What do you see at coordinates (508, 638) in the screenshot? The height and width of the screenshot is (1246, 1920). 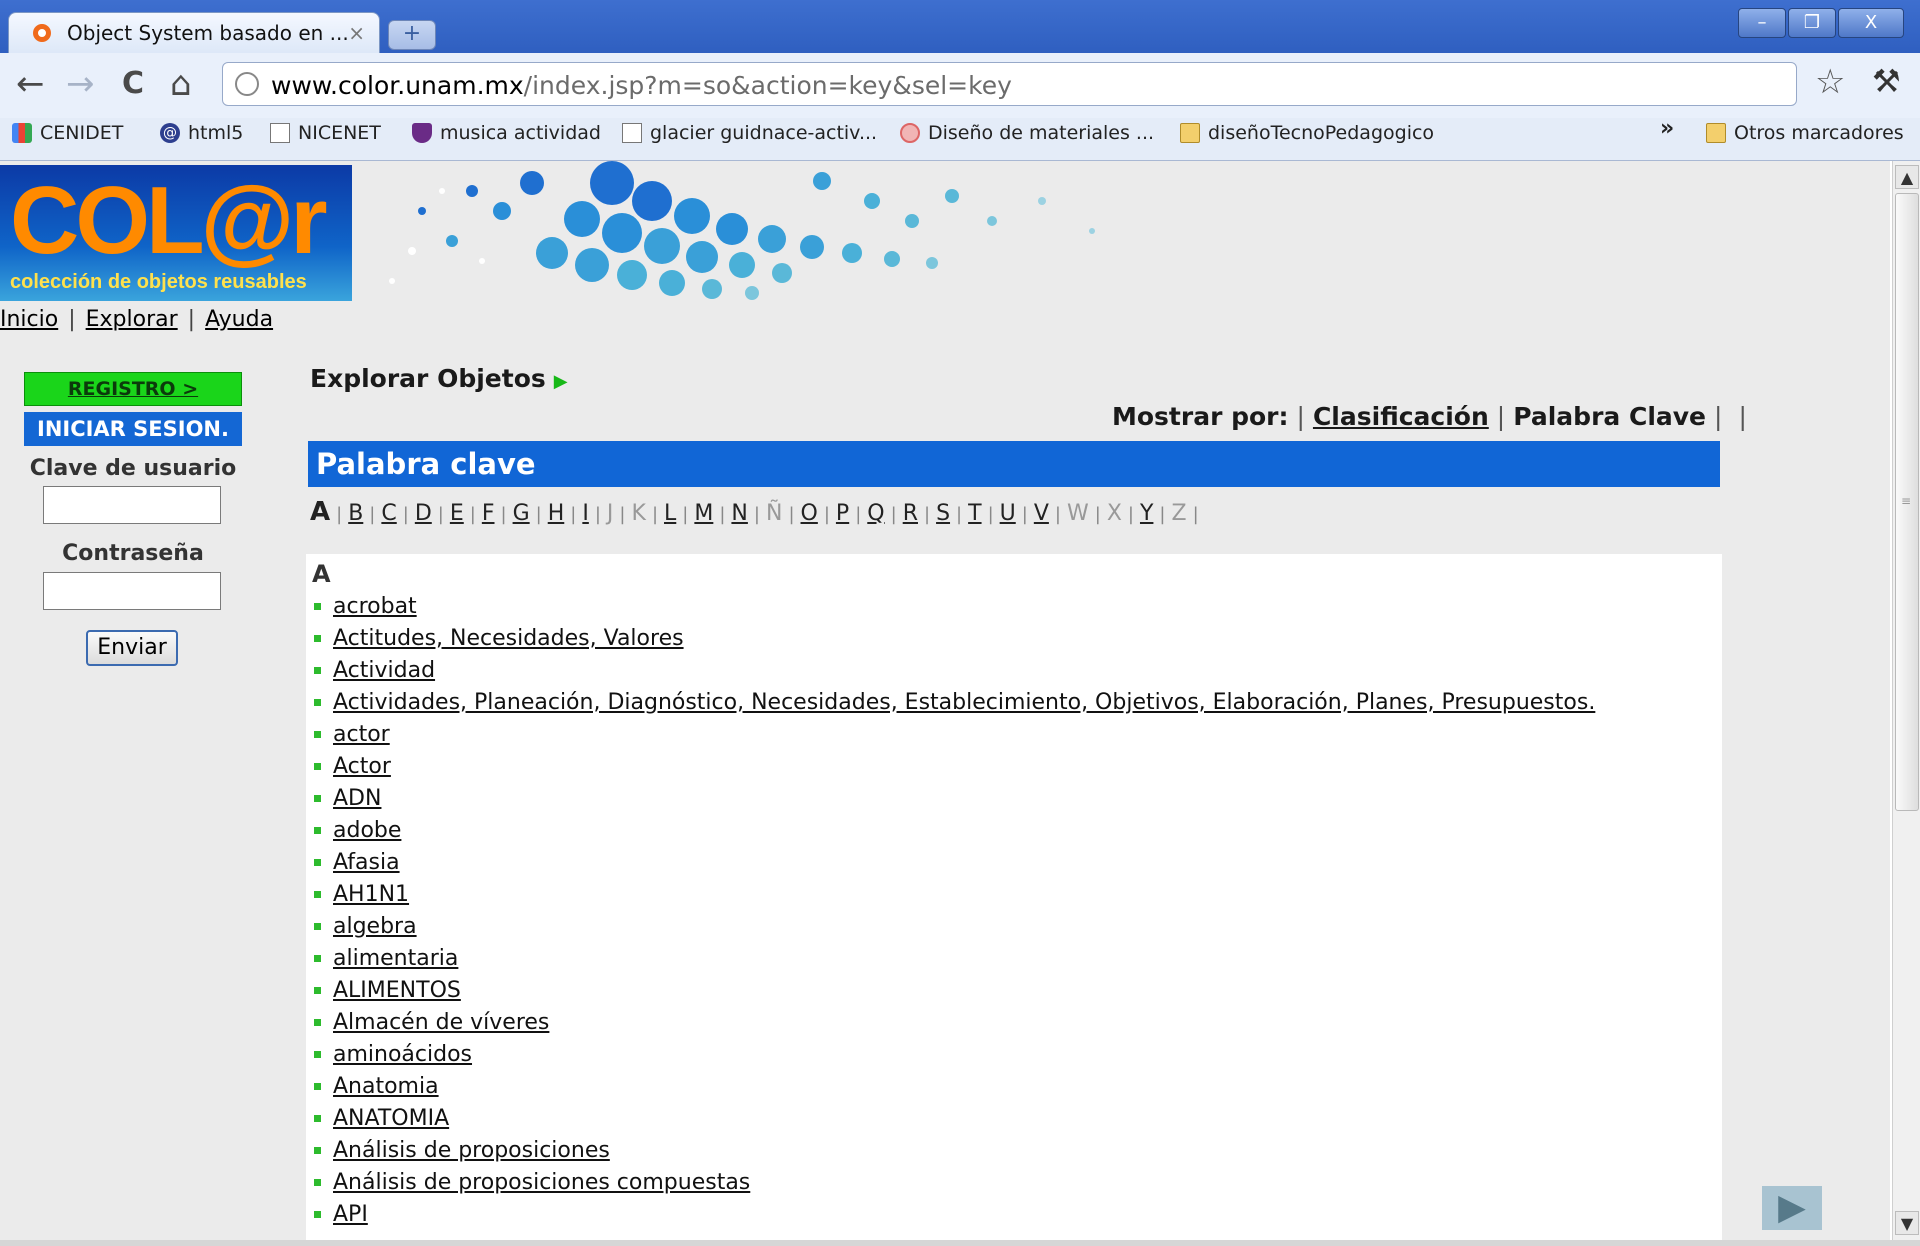 I see `keyword-link: Actitudes, Necesidades, Valores` at bounding box center [508, 638].